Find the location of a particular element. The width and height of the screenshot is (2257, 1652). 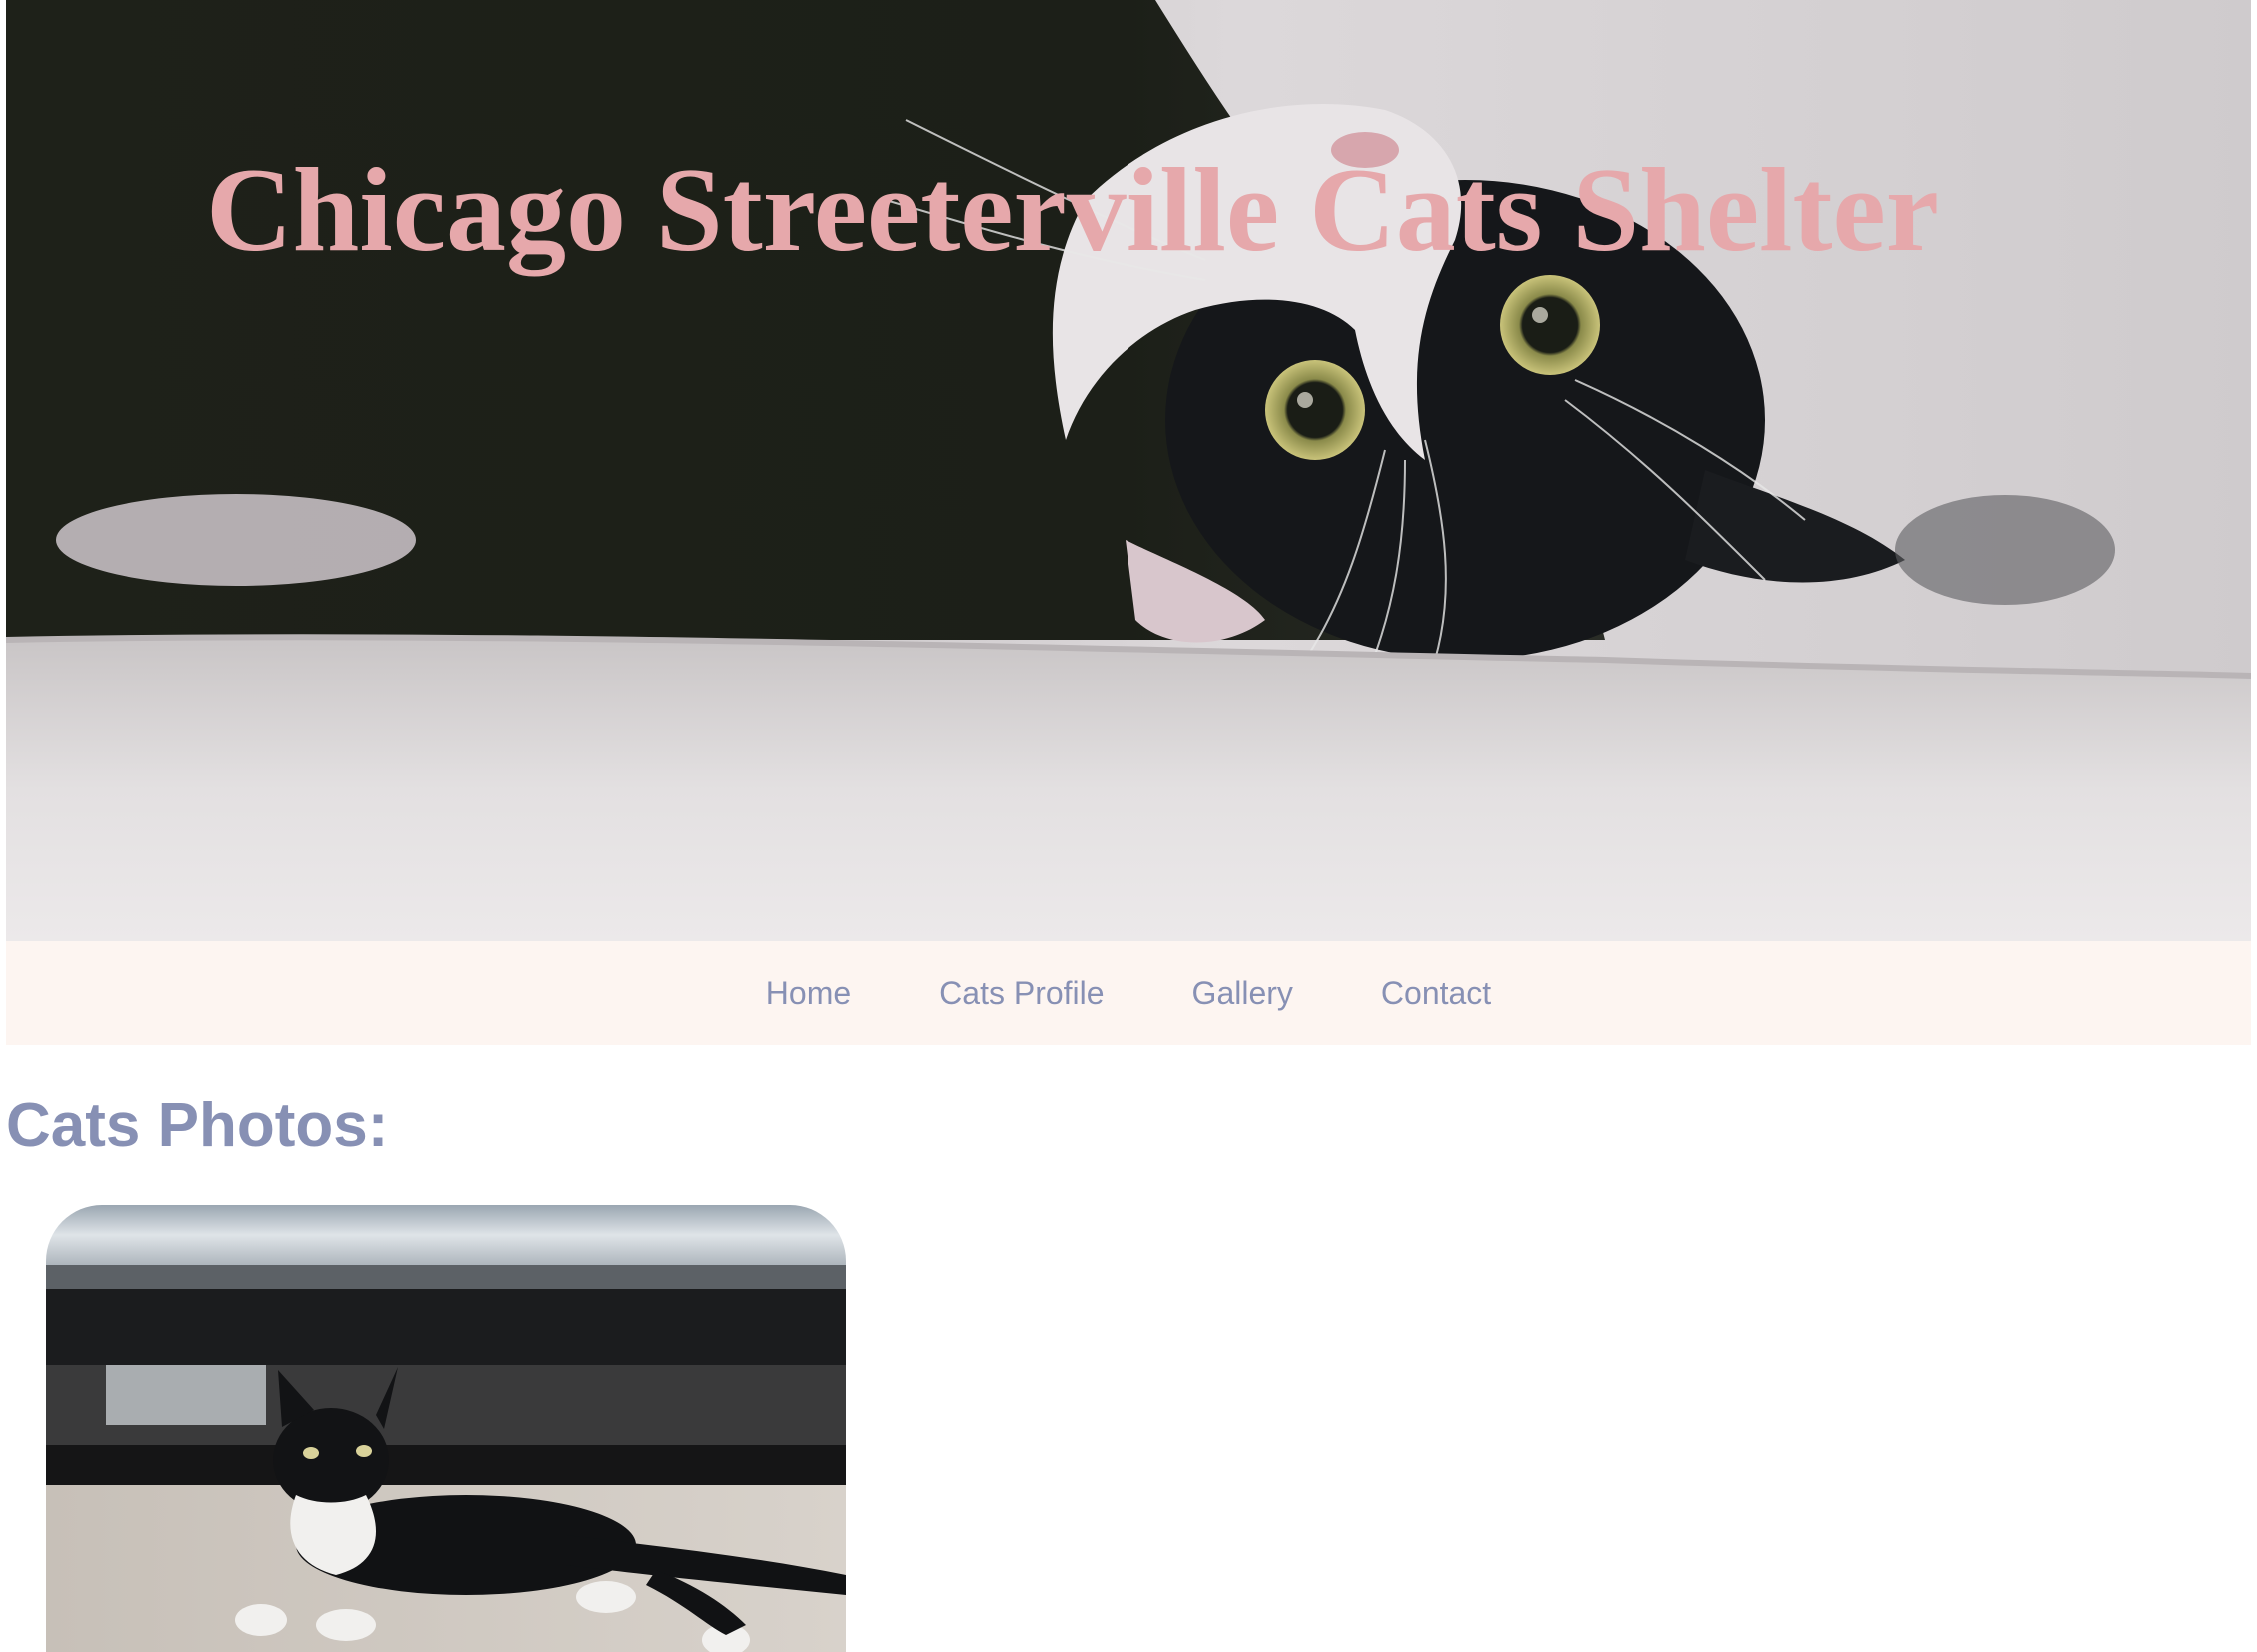

gallery-heading: Cats Photos: is located at coordinates (197, 1125).